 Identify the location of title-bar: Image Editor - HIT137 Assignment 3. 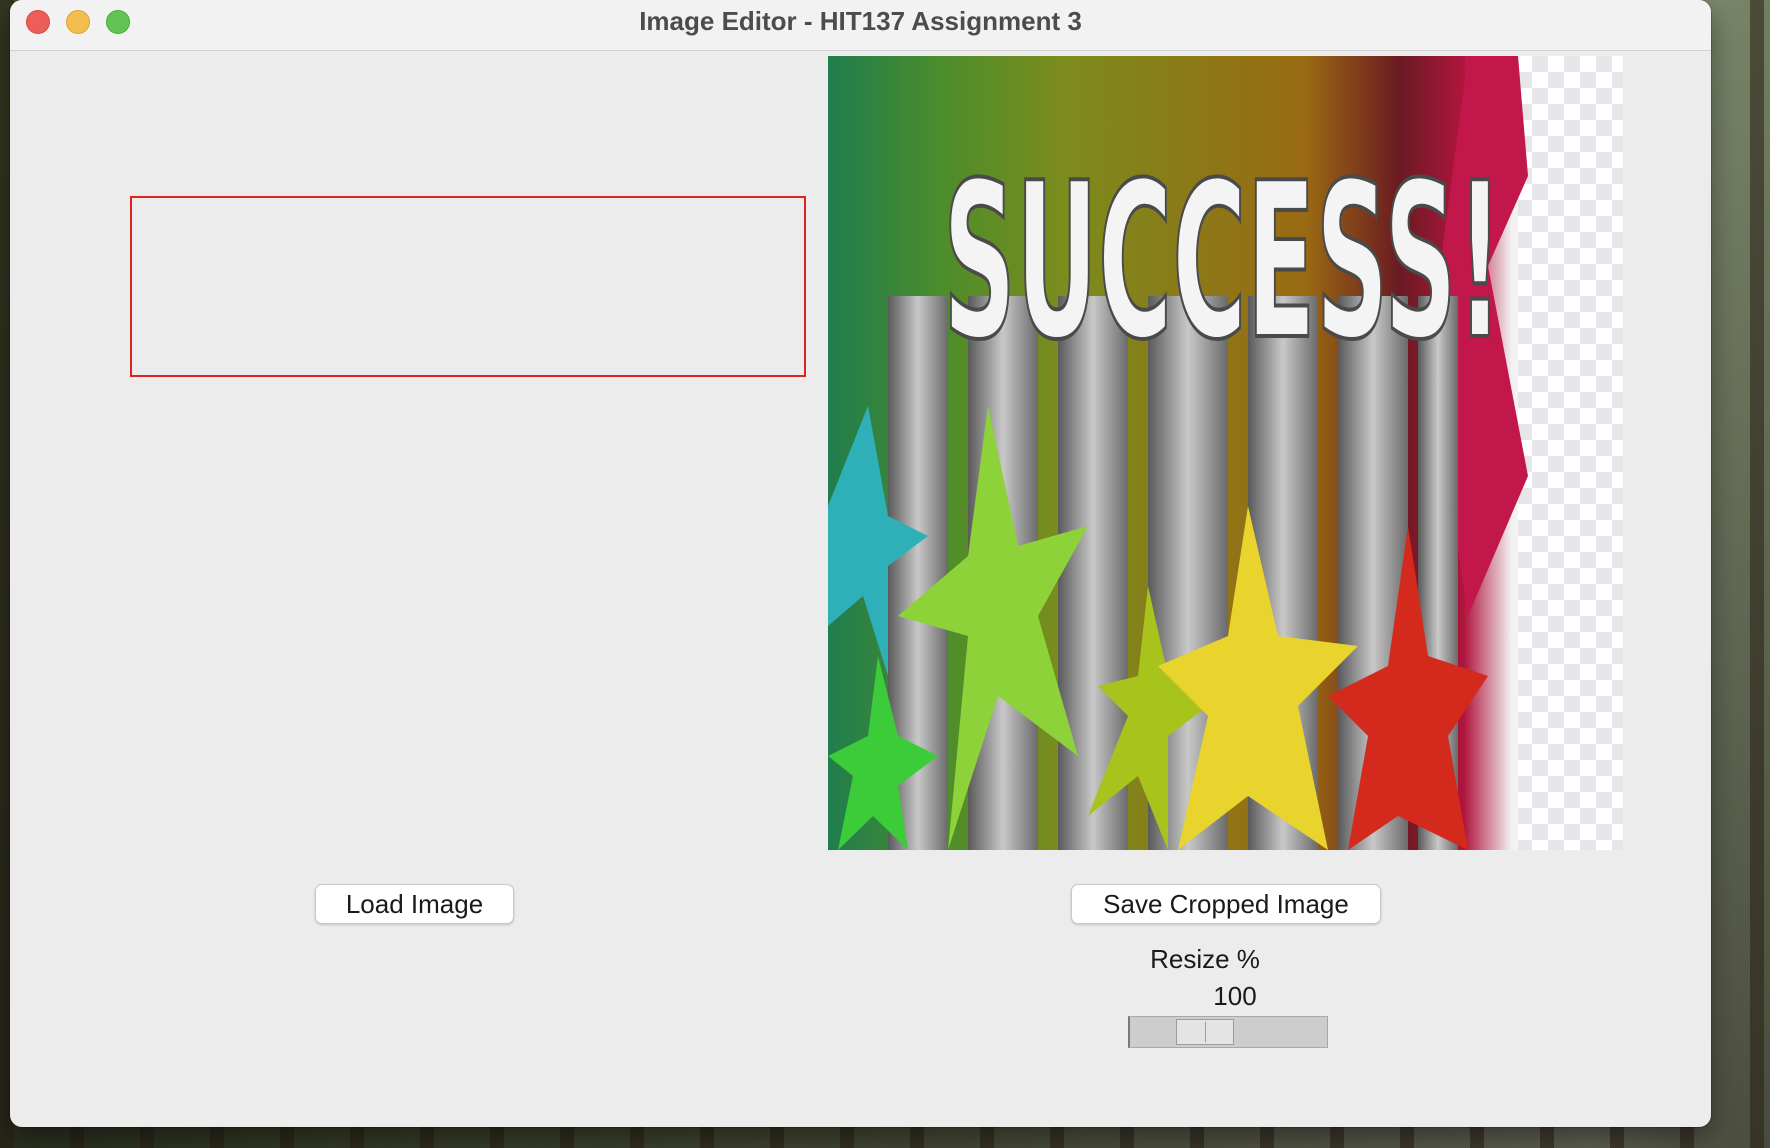
(860, 25).